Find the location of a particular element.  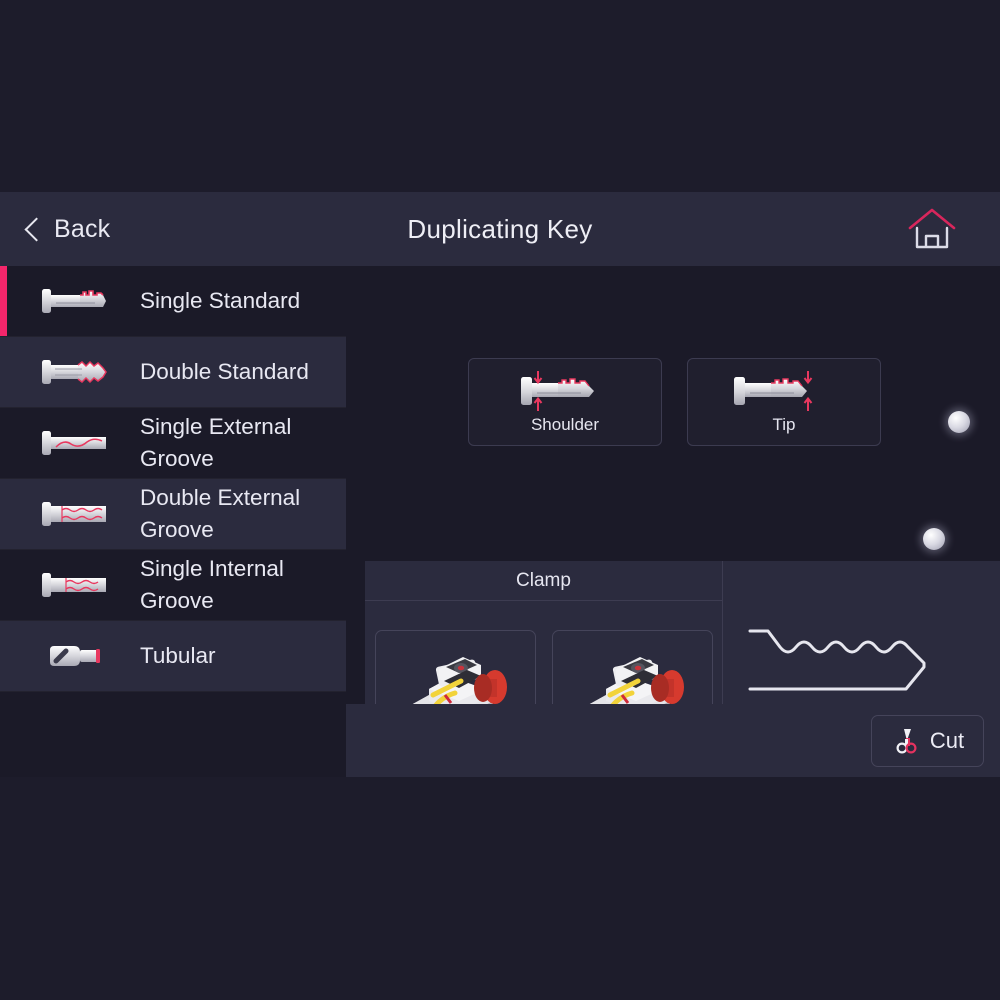

sidebar-item-single-external-groove: Single External Groove is located at coordinates (173, 443).